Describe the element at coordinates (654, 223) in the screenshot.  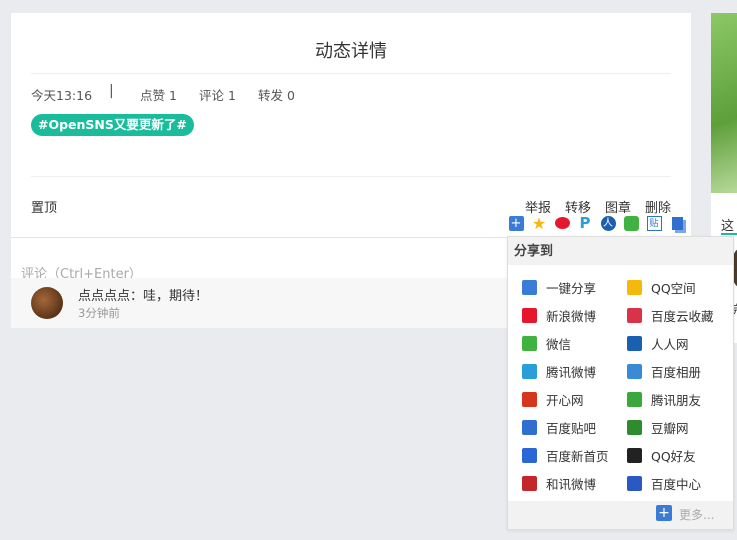
I see `tieba-icon: 贴` at that location.